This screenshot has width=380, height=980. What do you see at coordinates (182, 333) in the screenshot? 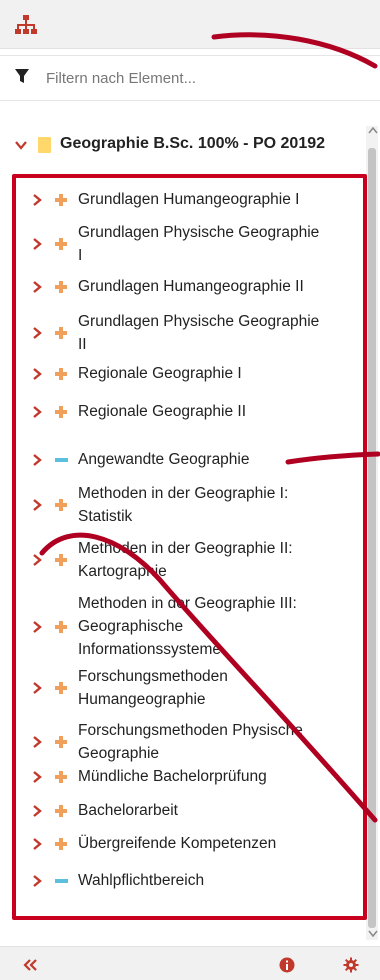
I see `tree-item: Grundlagen Physische Geographie II` at bounding box center [182, 333].